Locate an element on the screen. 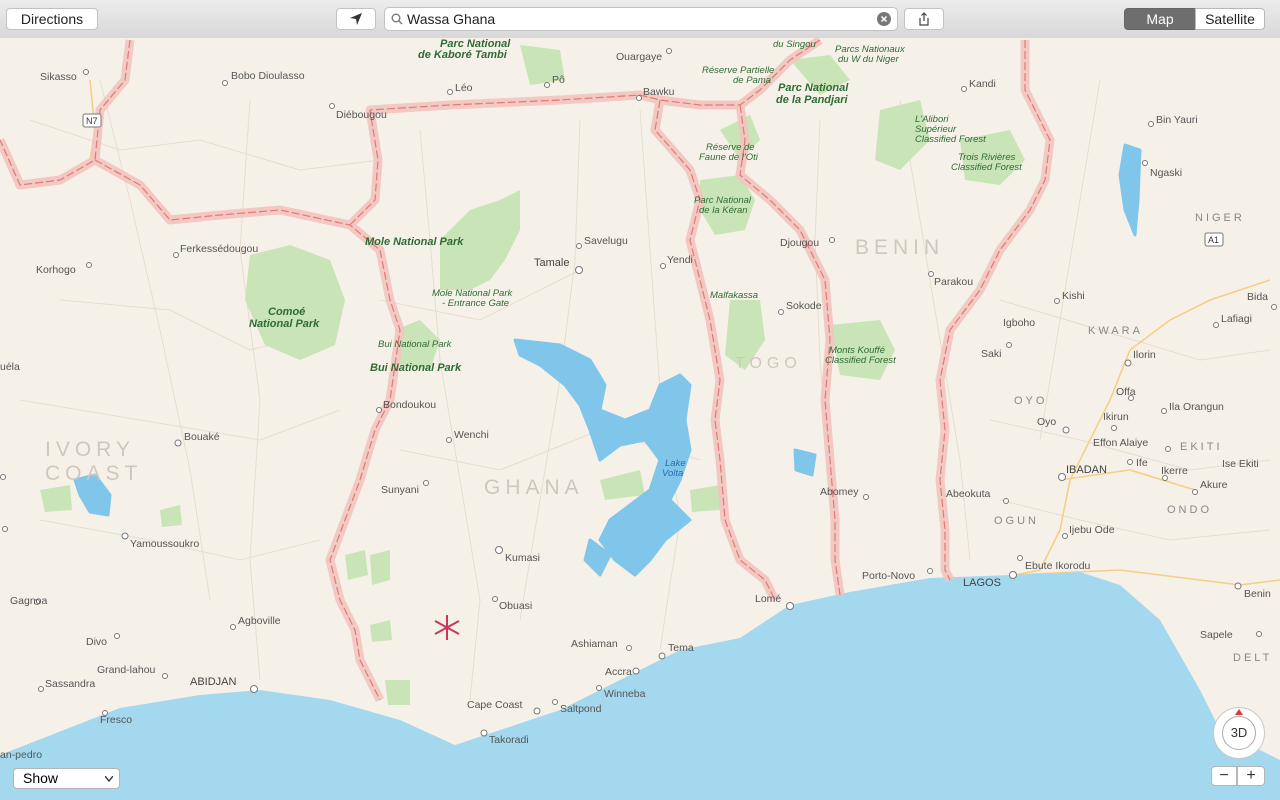  city-label: Sunyani is located at coordinates (400, 490).